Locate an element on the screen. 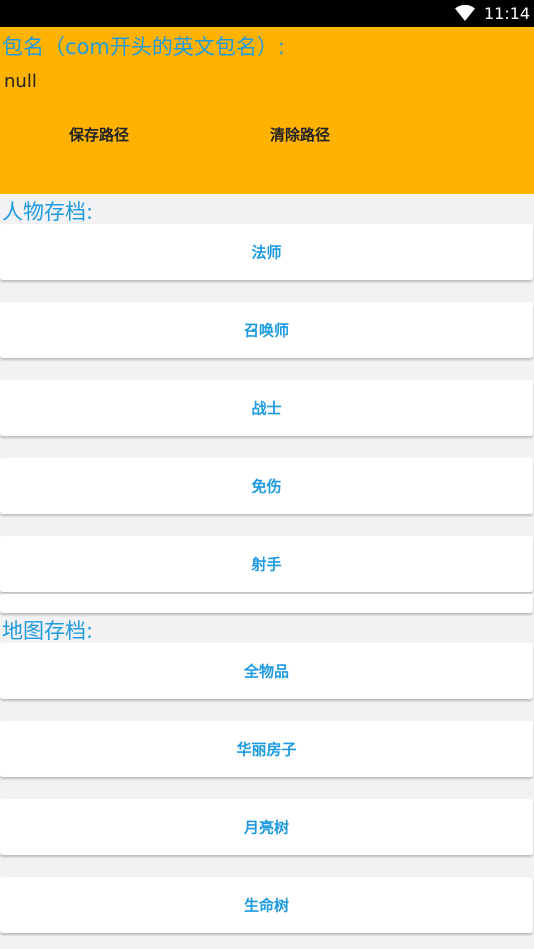  card-label: 全物品 is located at coordinates (266, 671).